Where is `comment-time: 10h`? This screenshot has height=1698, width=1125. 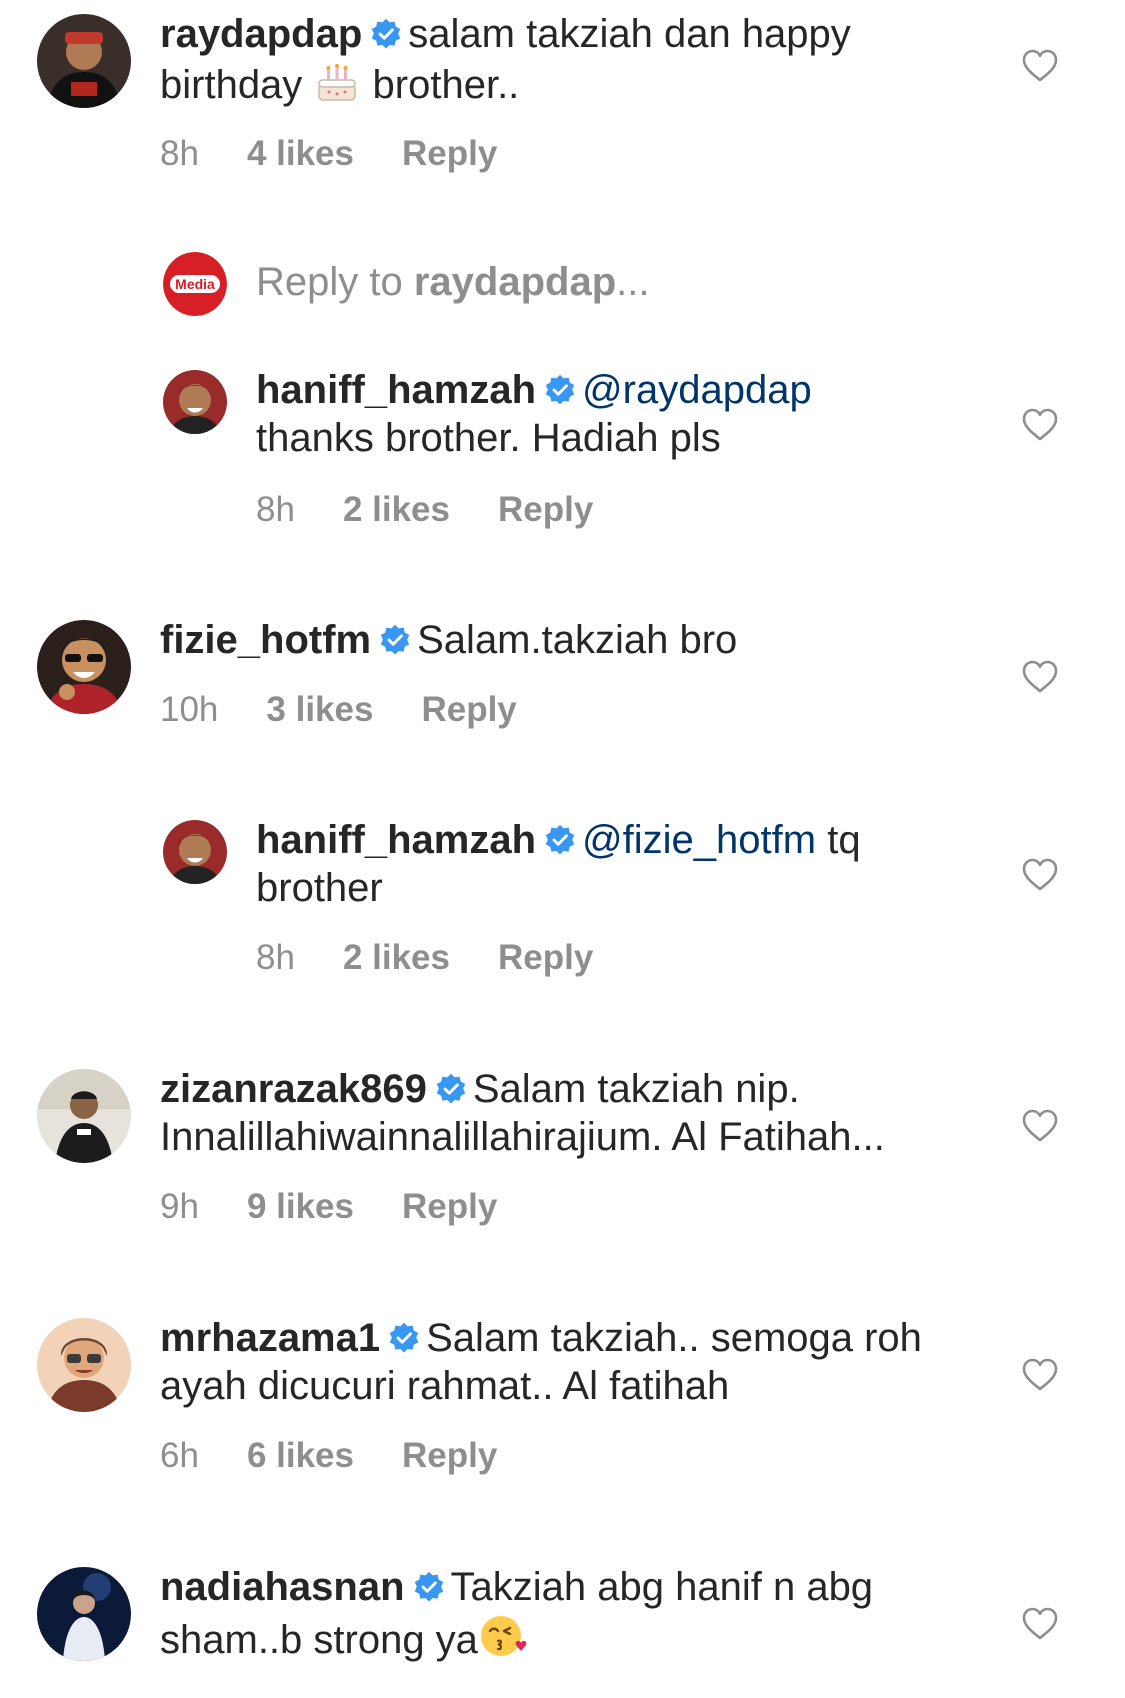
comment-time: 10h is located at coordinates (189, 709).